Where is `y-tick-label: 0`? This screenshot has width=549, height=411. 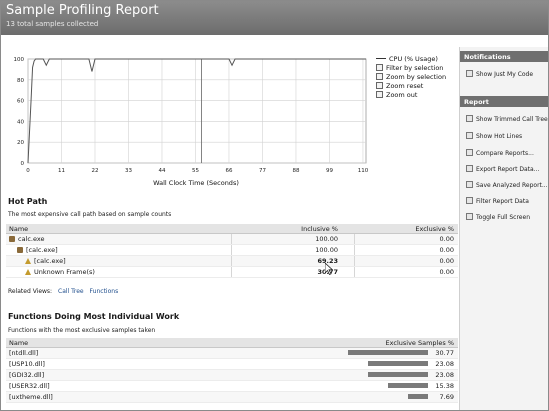 y-tick-label: 0 is located at coordinates (23, 164).